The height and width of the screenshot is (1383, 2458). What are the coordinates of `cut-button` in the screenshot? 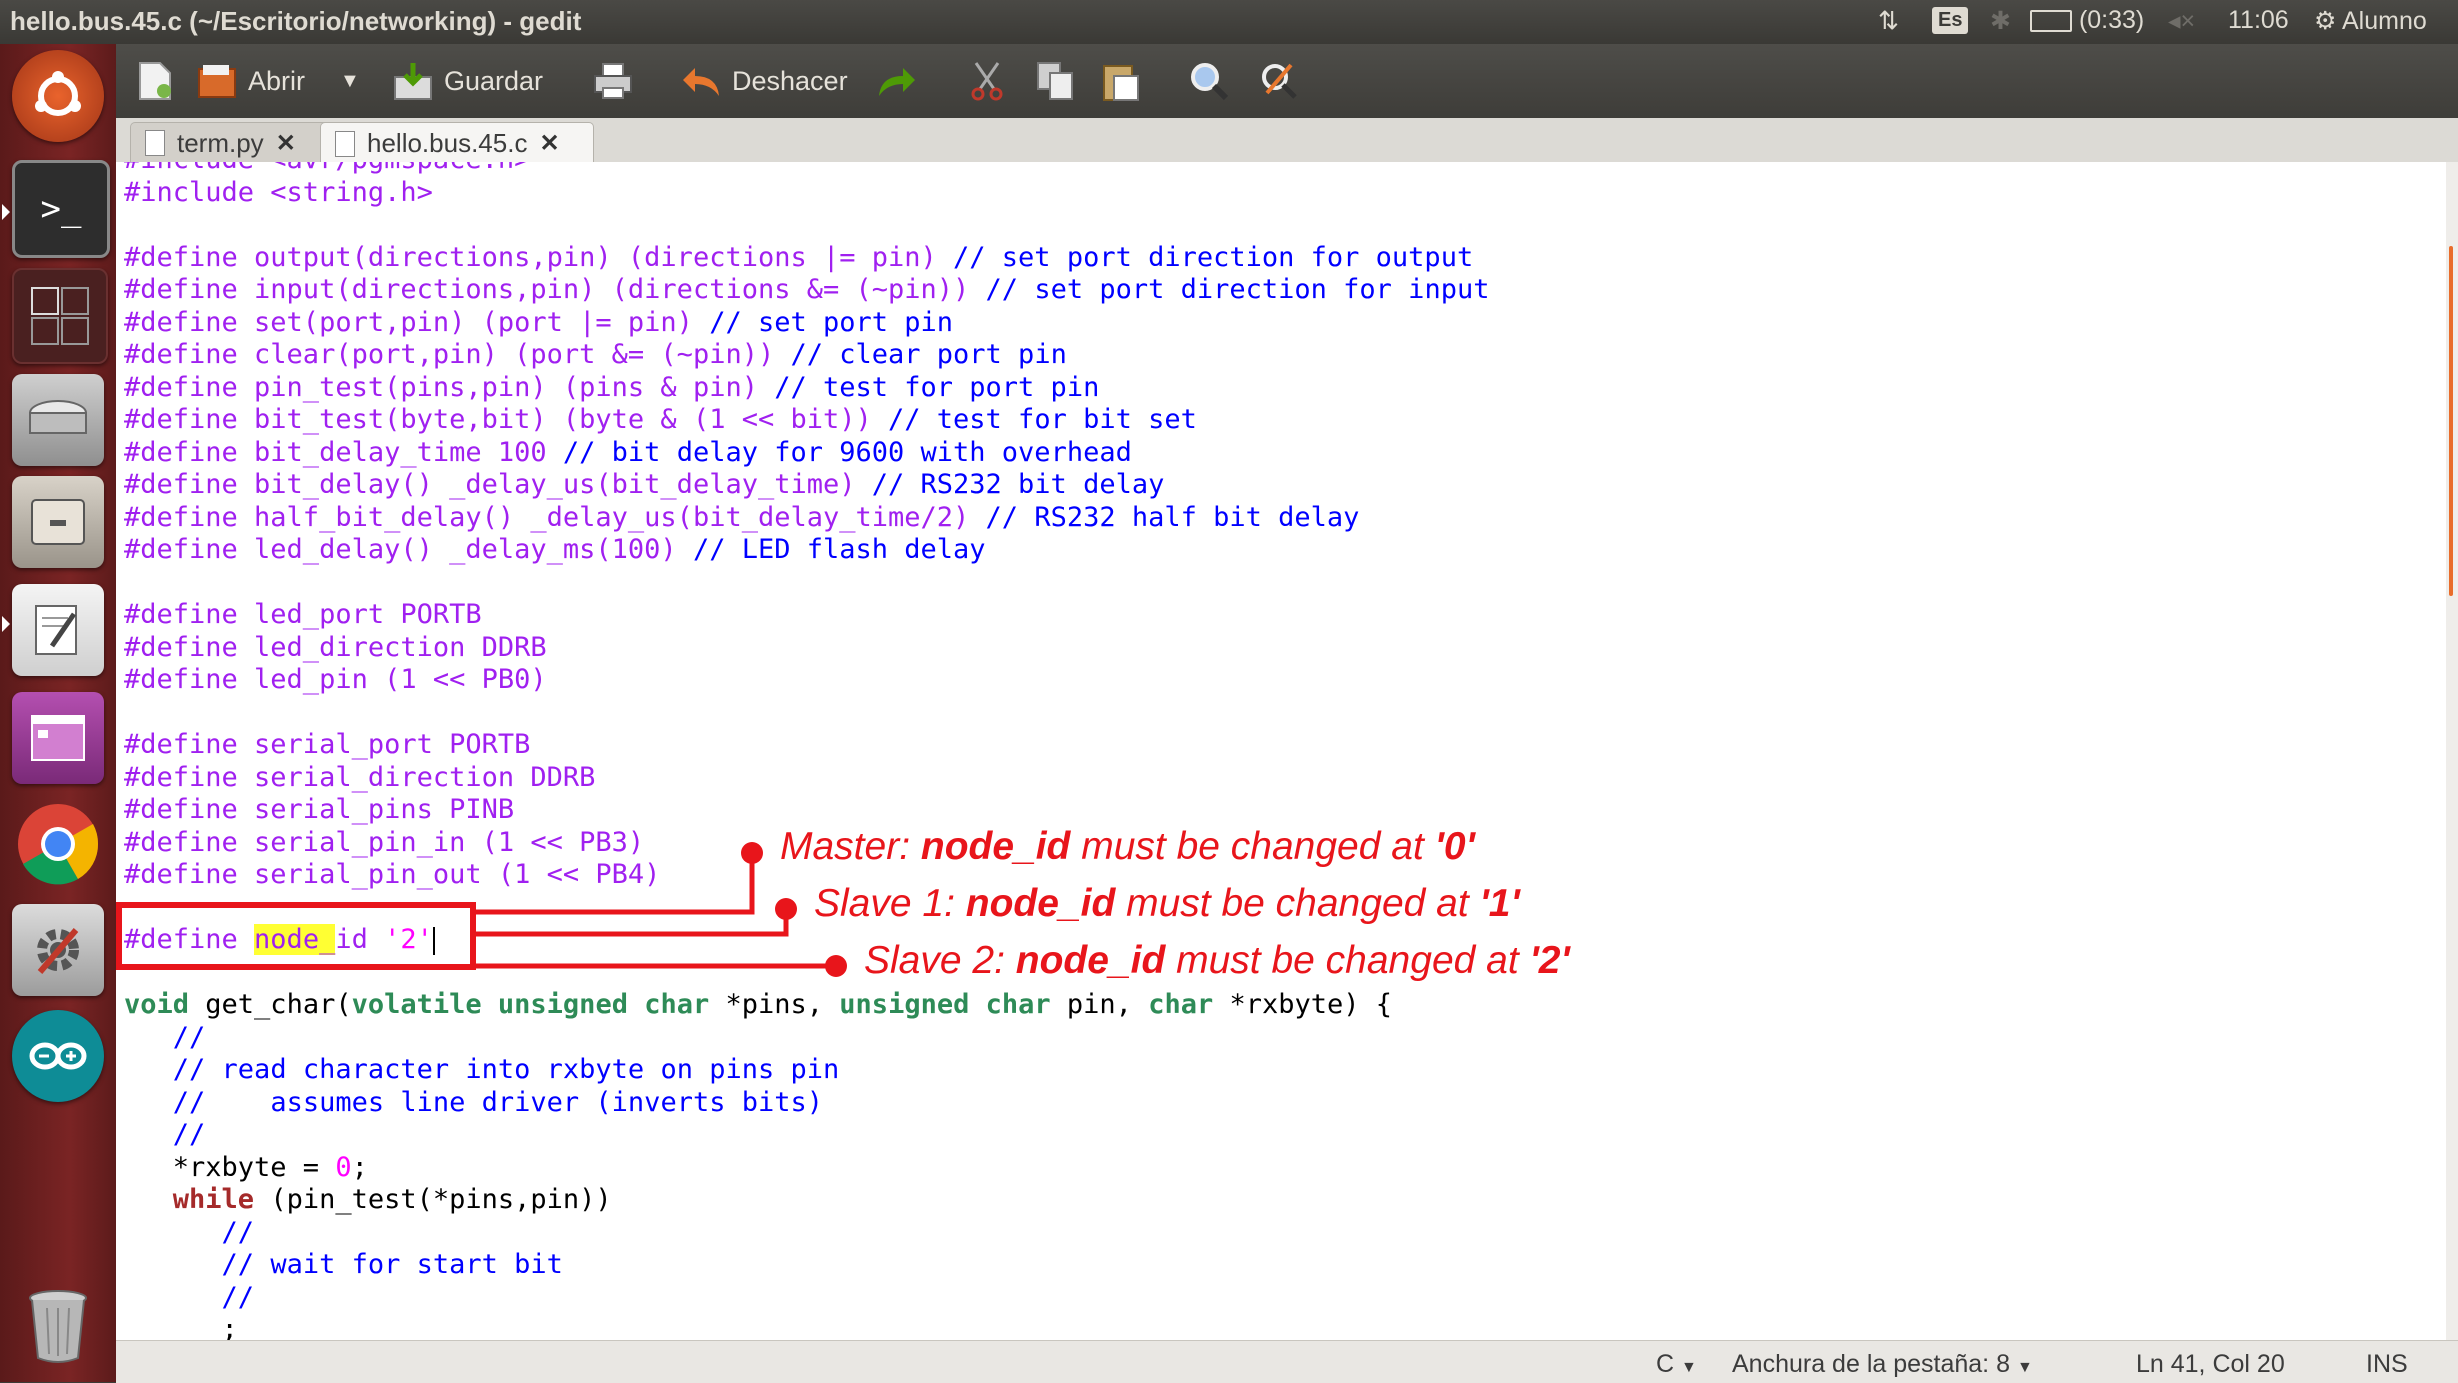 It's located at (987, 81).